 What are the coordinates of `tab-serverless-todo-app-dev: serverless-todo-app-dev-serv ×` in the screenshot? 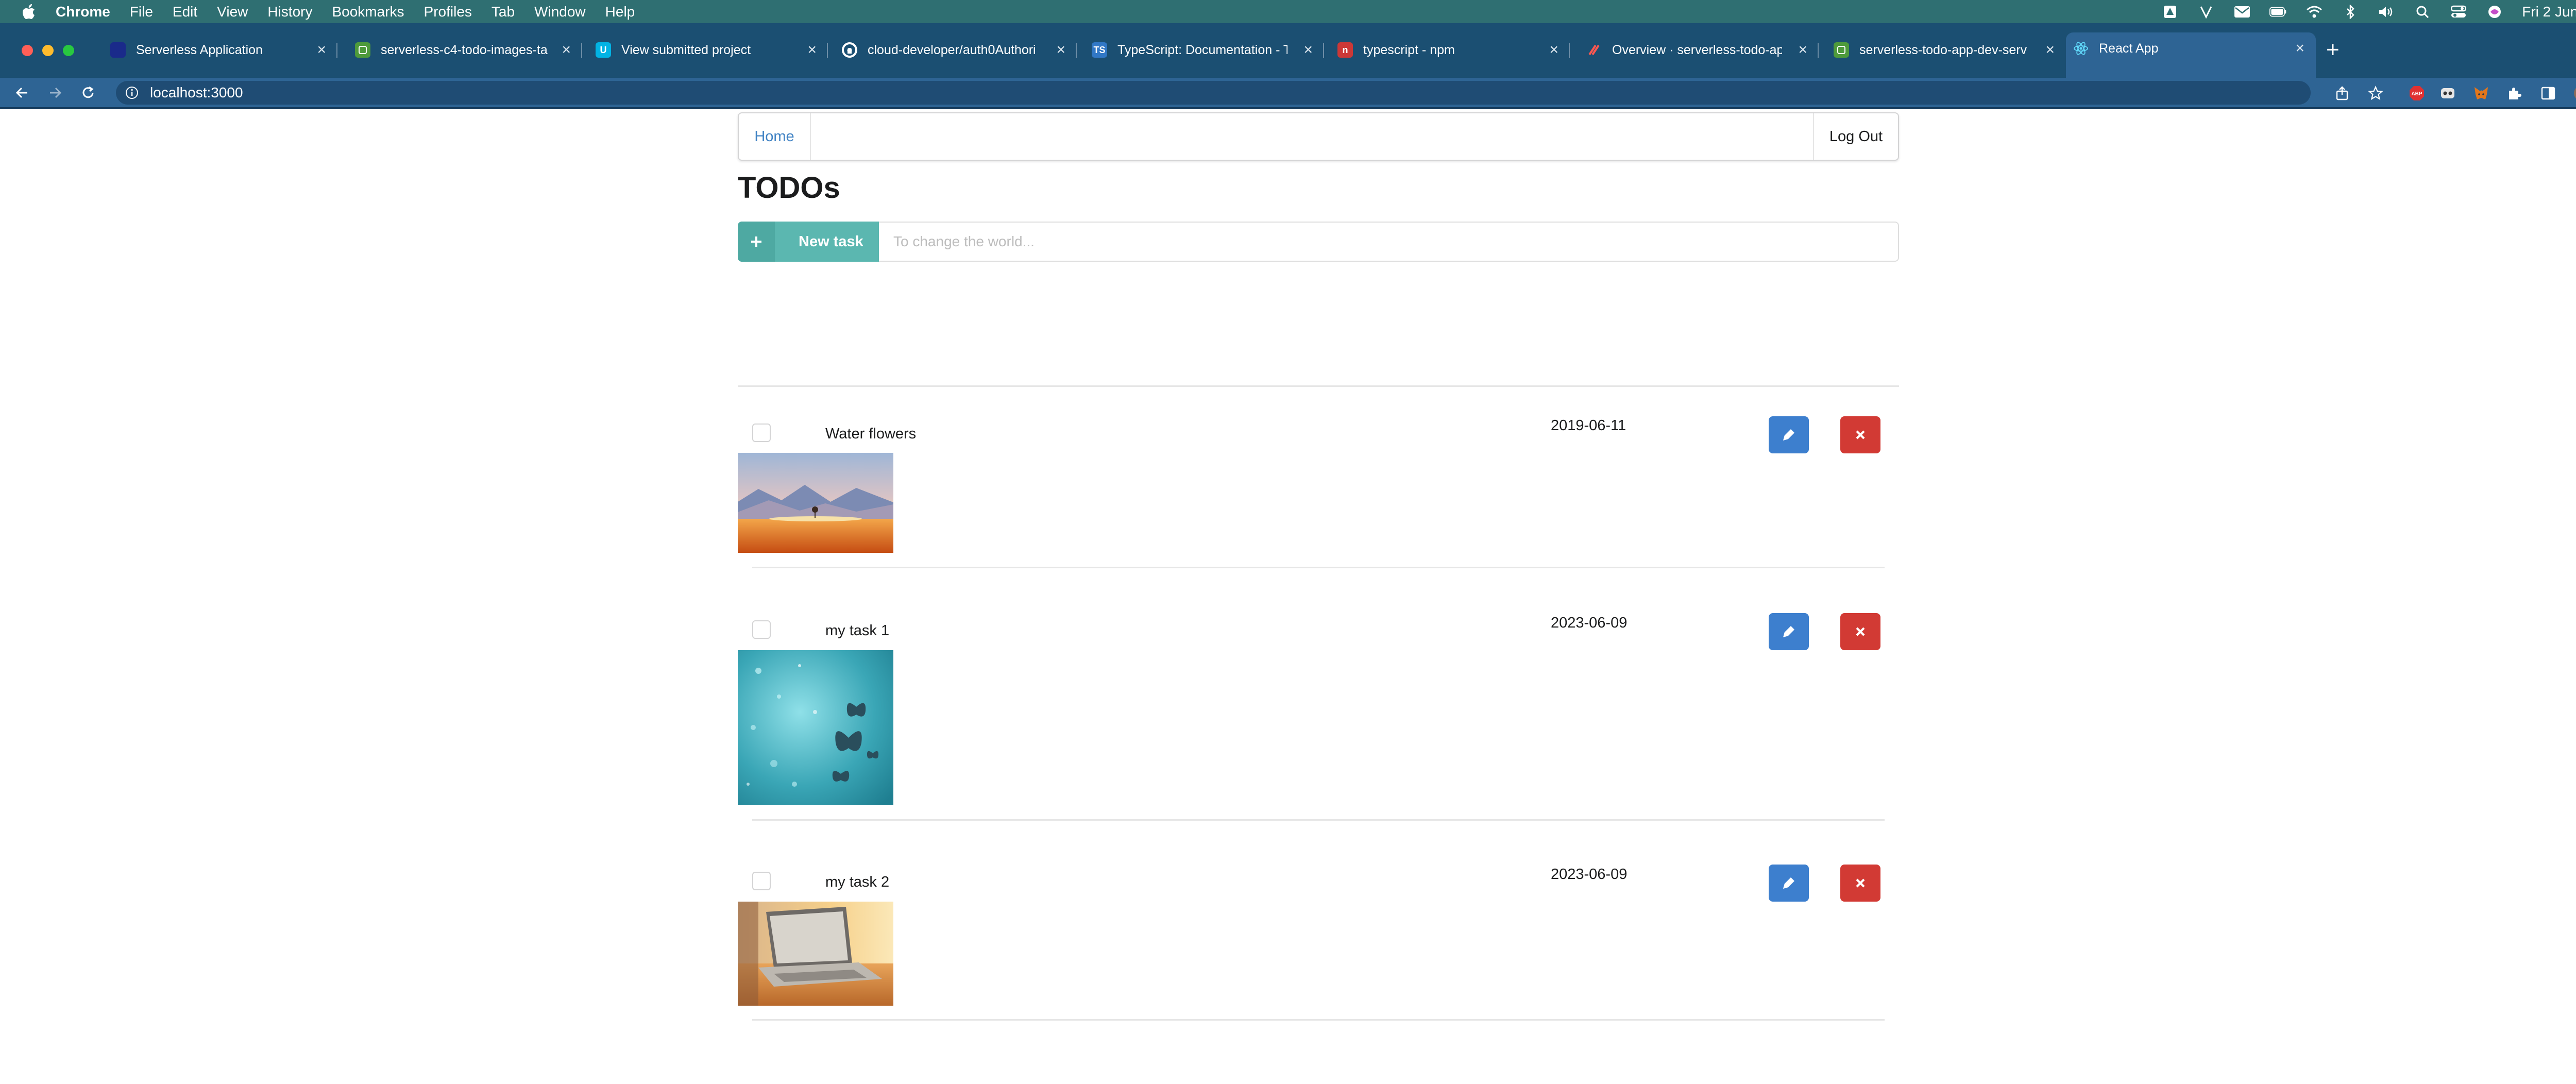 It's located at (1946, 50).